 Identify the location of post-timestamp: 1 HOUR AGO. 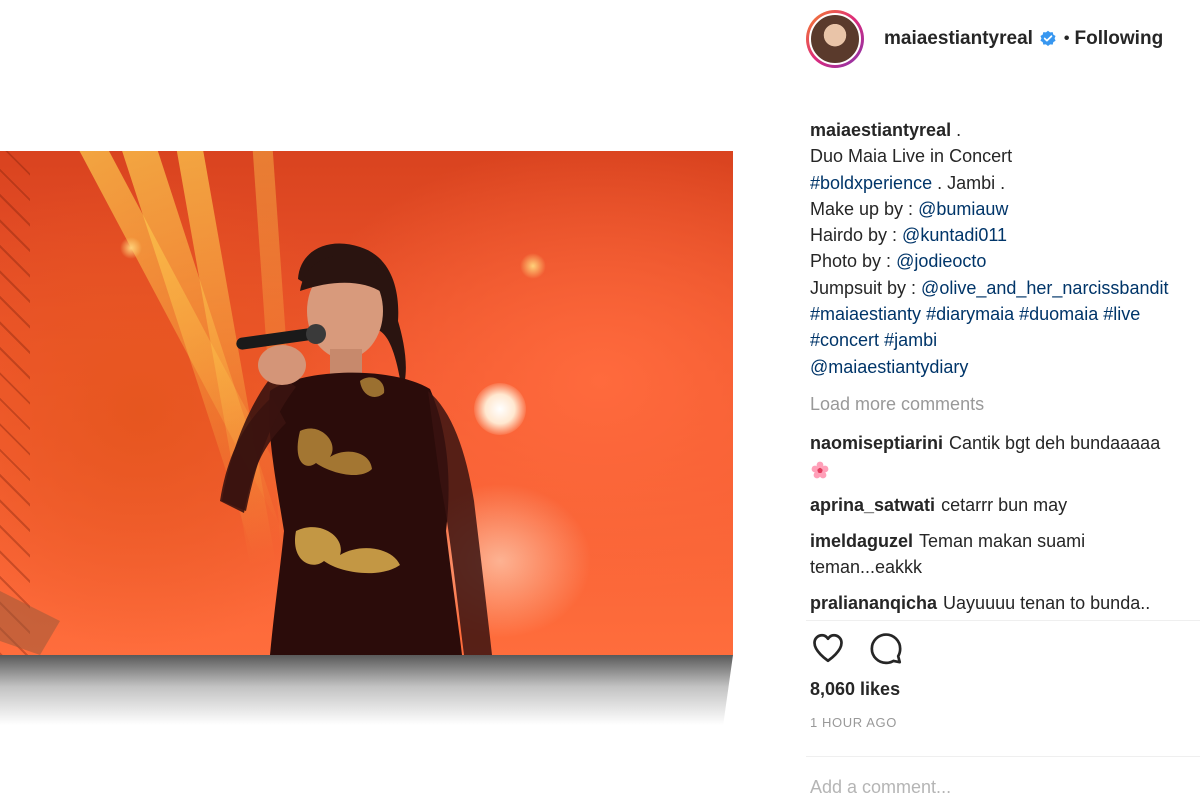
(853, 722).